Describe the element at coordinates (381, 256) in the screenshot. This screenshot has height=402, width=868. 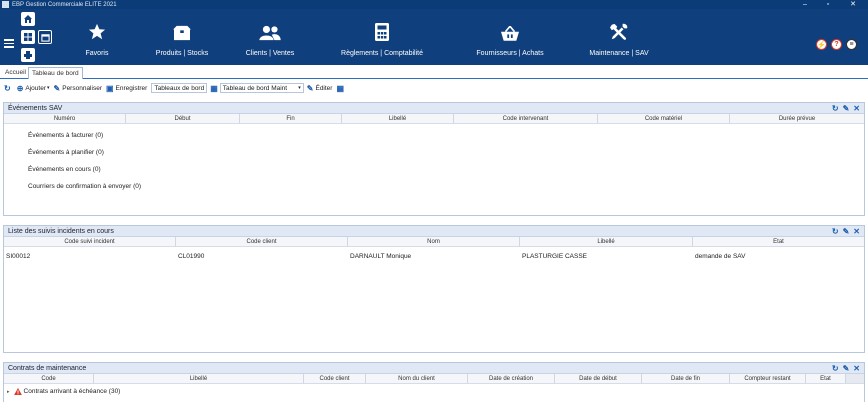
I see `table-cell: DARNAULT Monique` at that location.